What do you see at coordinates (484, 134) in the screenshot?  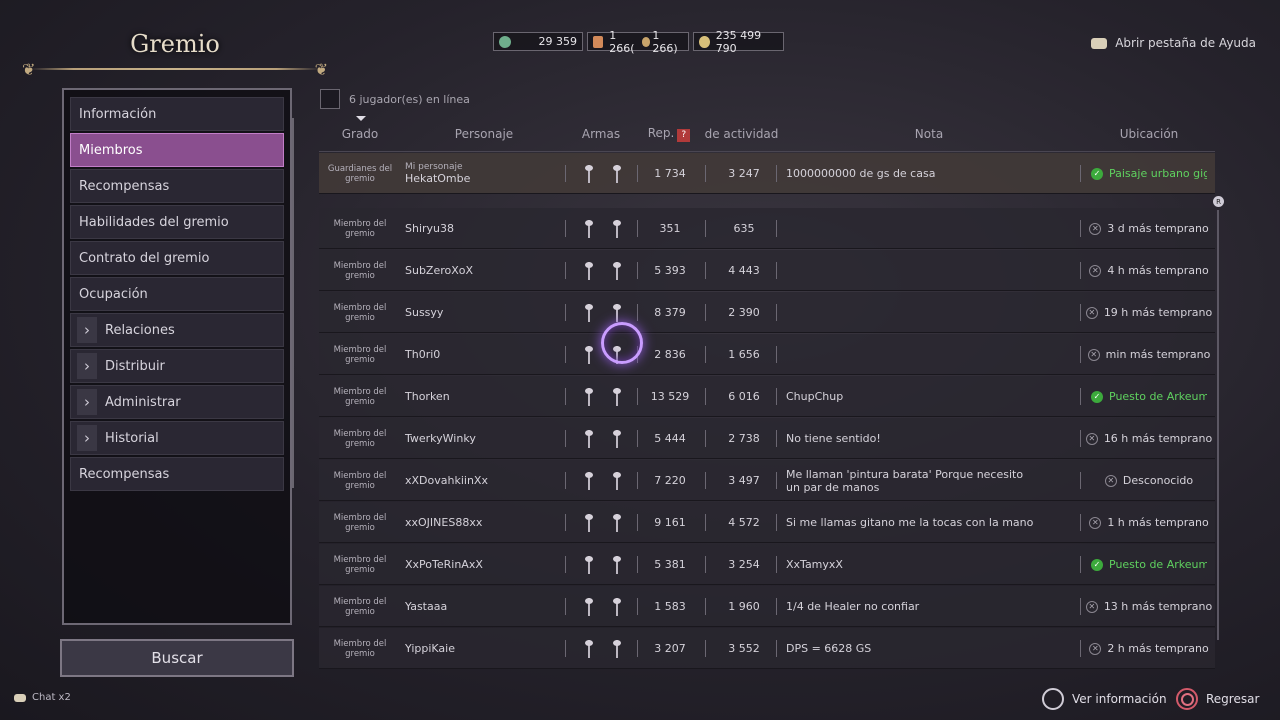 I see `column-character: Personaje` at bounding box center [484, 134].